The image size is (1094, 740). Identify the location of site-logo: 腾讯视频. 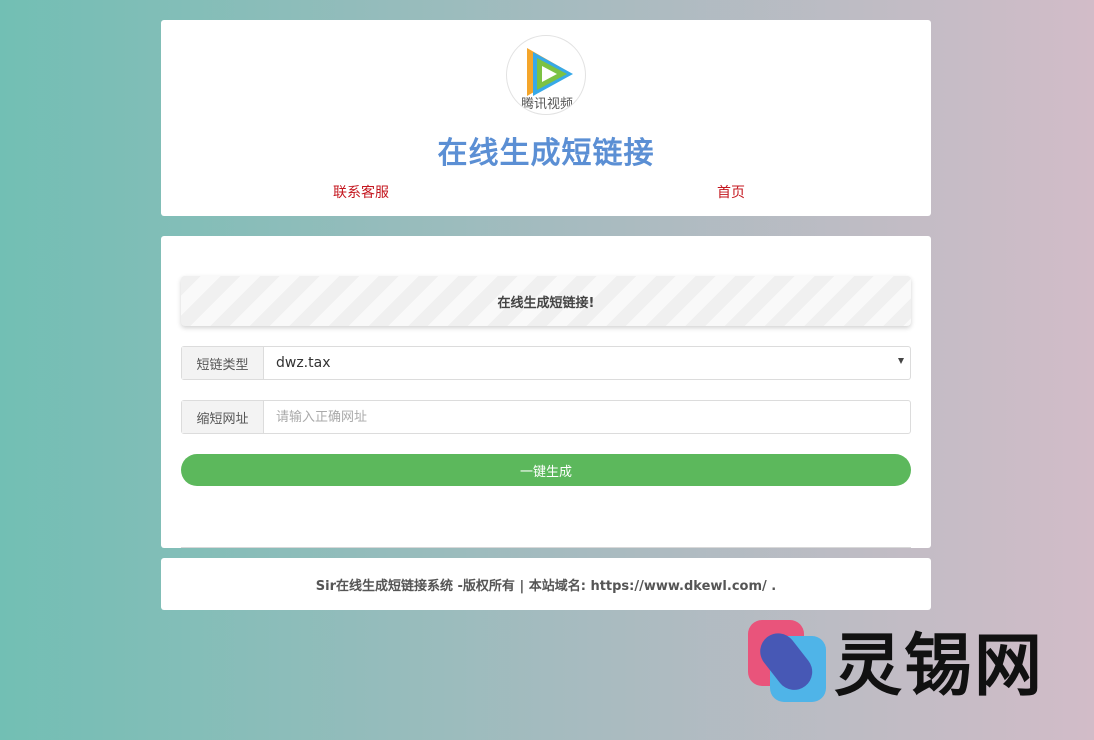
(546, 75).